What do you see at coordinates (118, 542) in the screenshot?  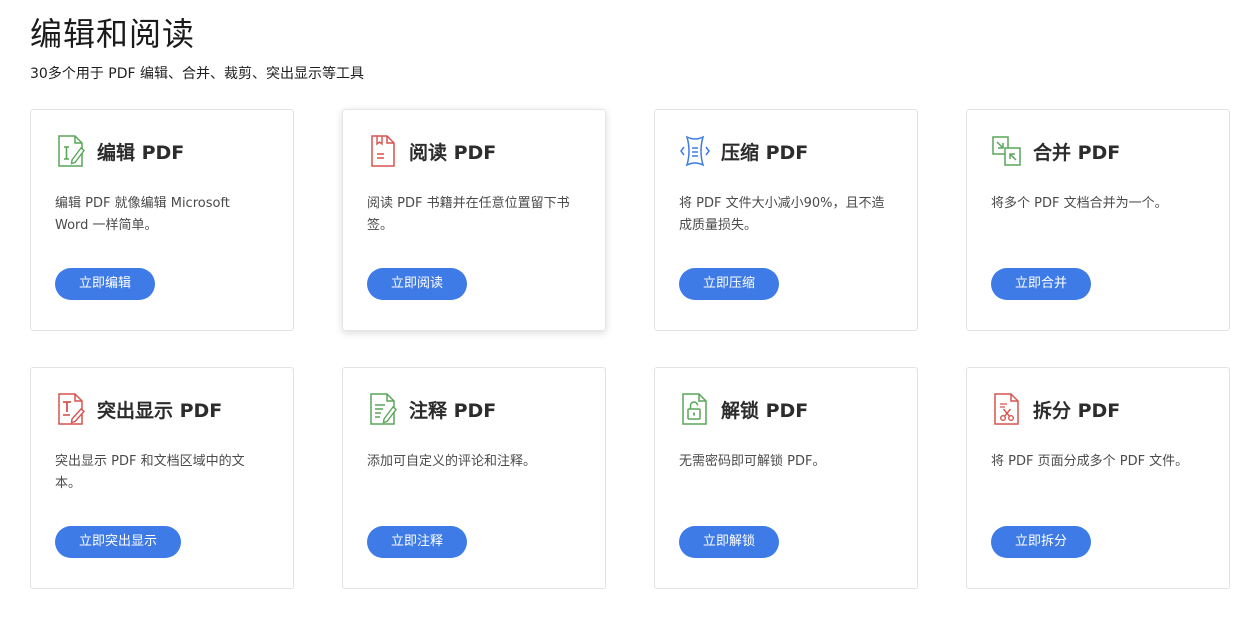 I see `highlight-now-button: 立即突出显示` at bounding box center [118, 542].